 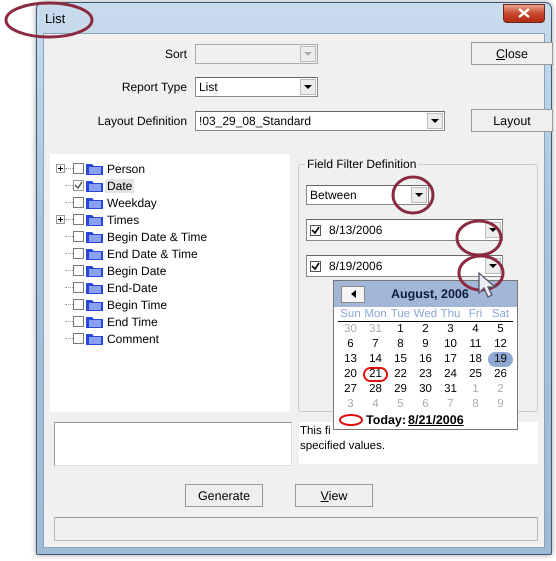 What do you see at coordinates (175, 53) in the screenshot?
I see `field-label: Sort` at bounding box center [175, 53].